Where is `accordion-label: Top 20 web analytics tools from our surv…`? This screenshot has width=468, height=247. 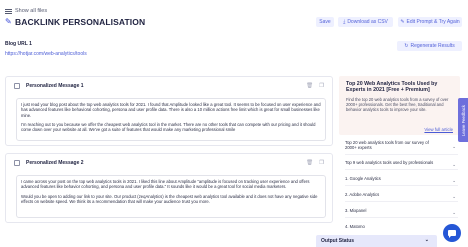
accordion-label: Top 20 web analytics tools from our surv… is located at coordinates (387, 145).